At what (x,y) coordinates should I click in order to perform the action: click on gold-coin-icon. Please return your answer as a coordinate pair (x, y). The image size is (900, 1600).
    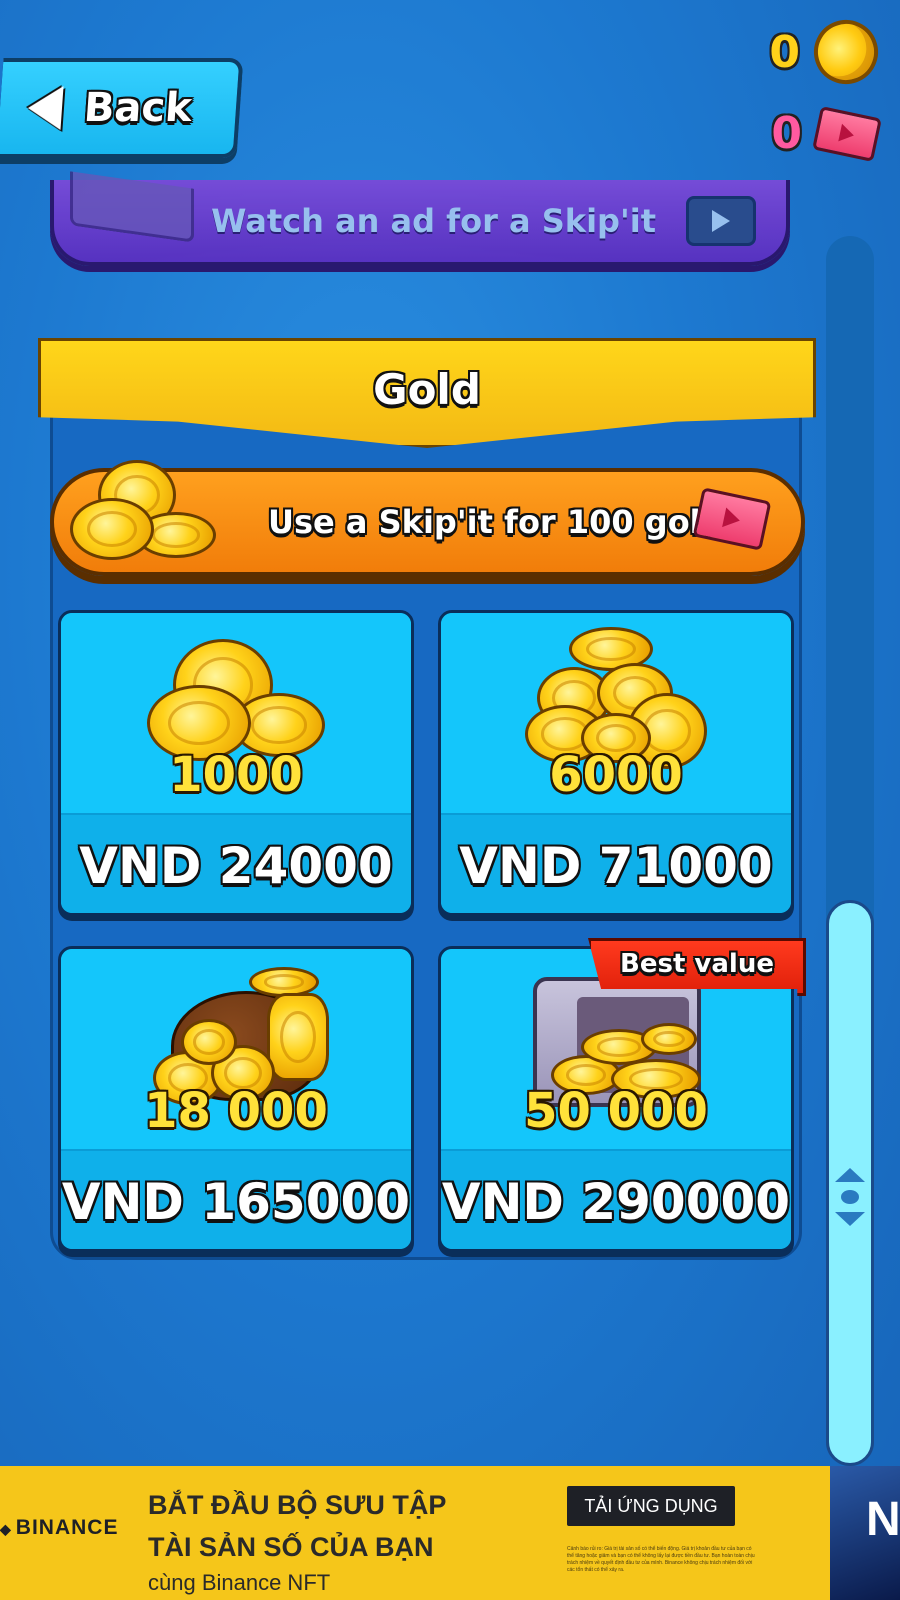
    Looking at the image, I should click on (846, 52).